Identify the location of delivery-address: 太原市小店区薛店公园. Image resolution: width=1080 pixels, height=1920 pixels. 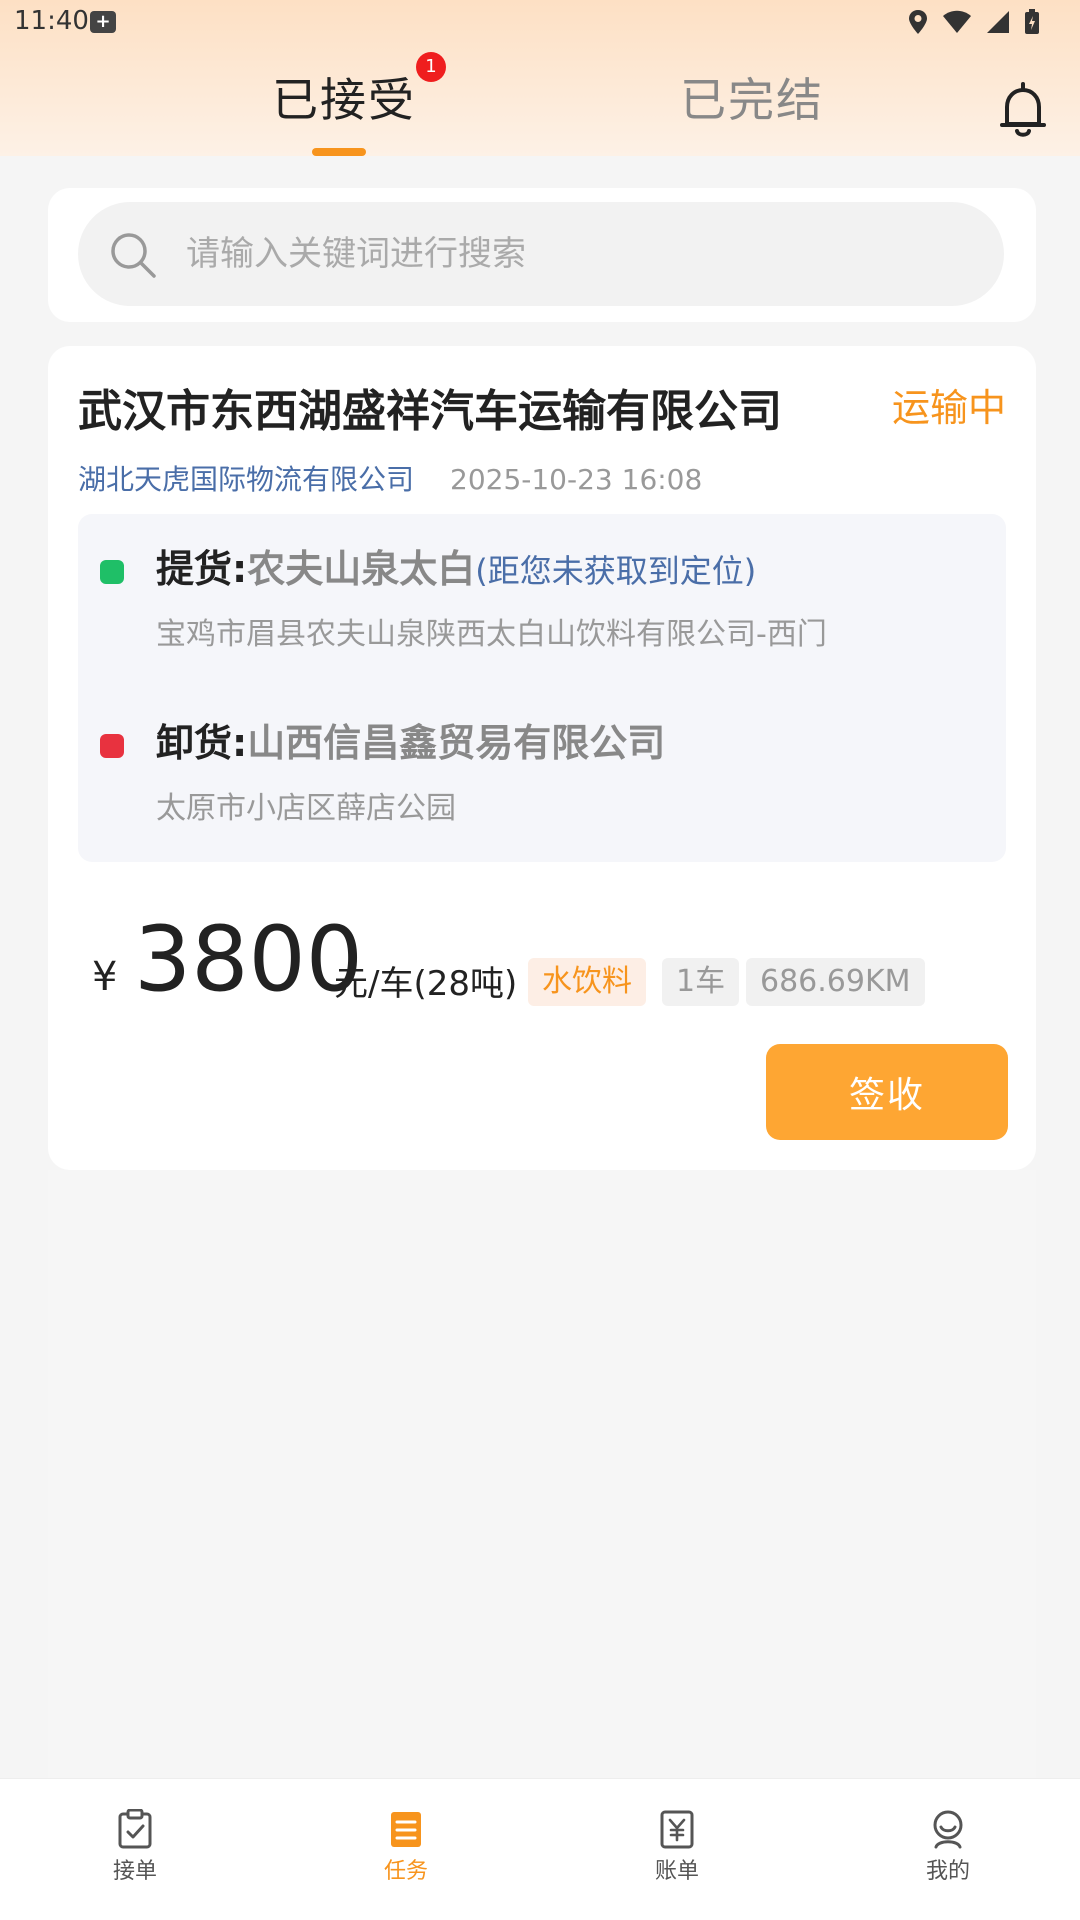
(306, 808).